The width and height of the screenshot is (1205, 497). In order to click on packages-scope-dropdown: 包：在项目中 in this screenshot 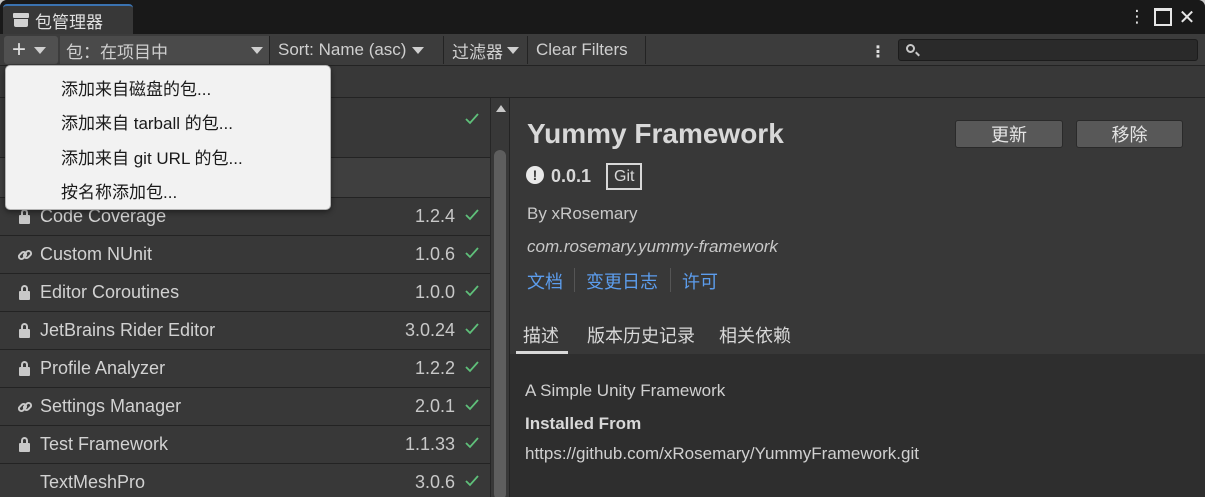, I will do `click(165, 50)`.